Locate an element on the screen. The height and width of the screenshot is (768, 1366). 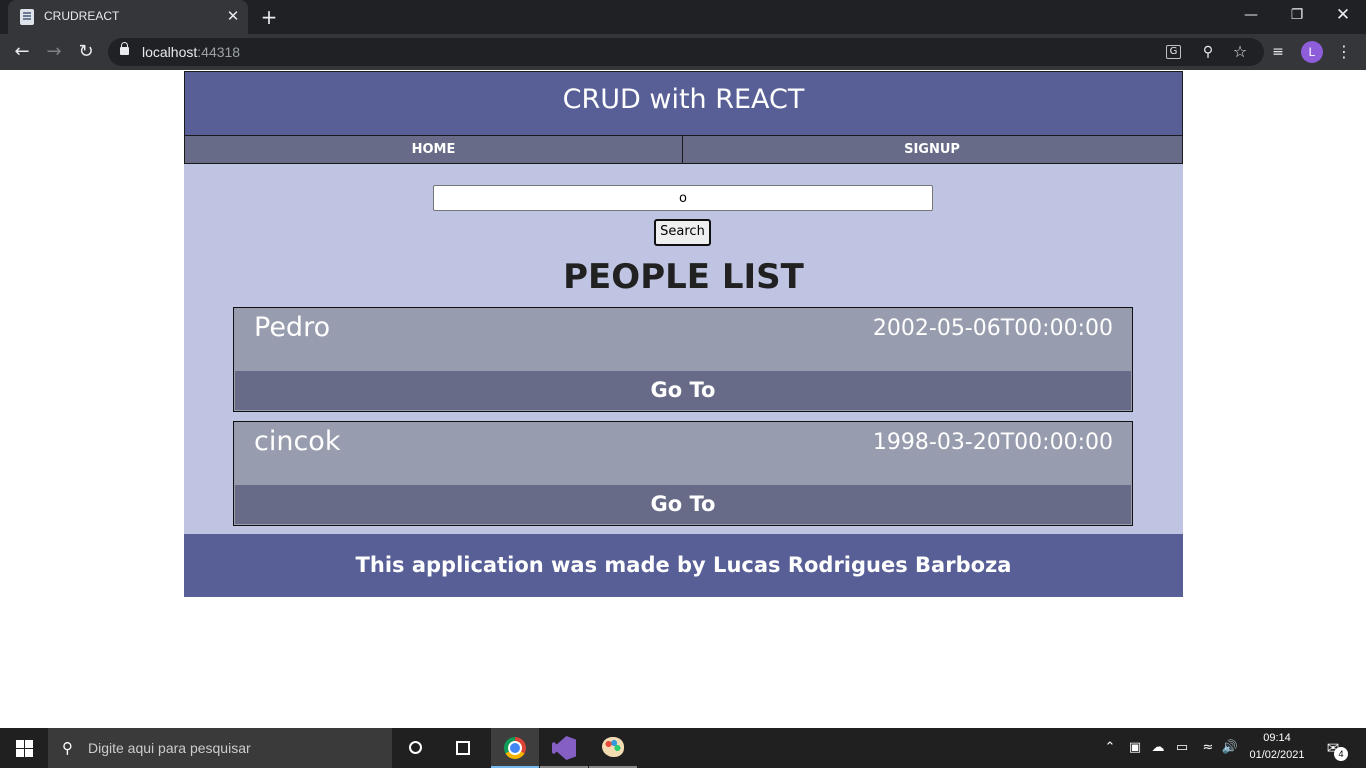
new-tab-button: + is located at coordinates (269, 17).